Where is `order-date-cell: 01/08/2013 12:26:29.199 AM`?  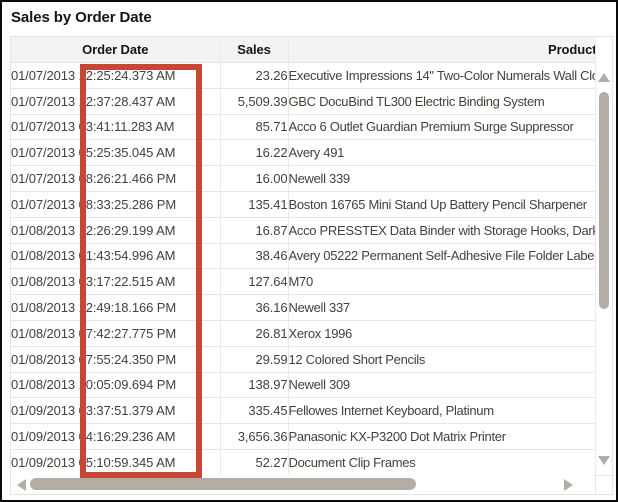
order-date-cell: 01/08/2013 12:26:29.199 AM is located at coordinates (116, 230).